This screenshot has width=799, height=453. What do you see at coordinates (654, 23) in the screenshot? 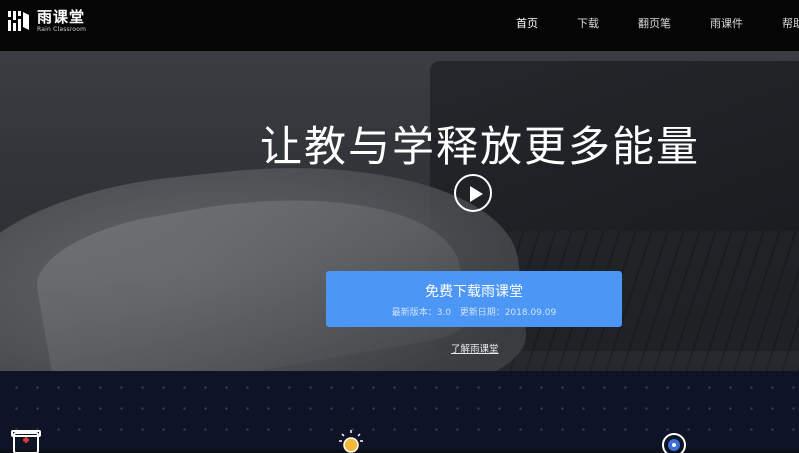
I see `nav-item-clicker: 翻页笔` at bounding box center [654, 23].